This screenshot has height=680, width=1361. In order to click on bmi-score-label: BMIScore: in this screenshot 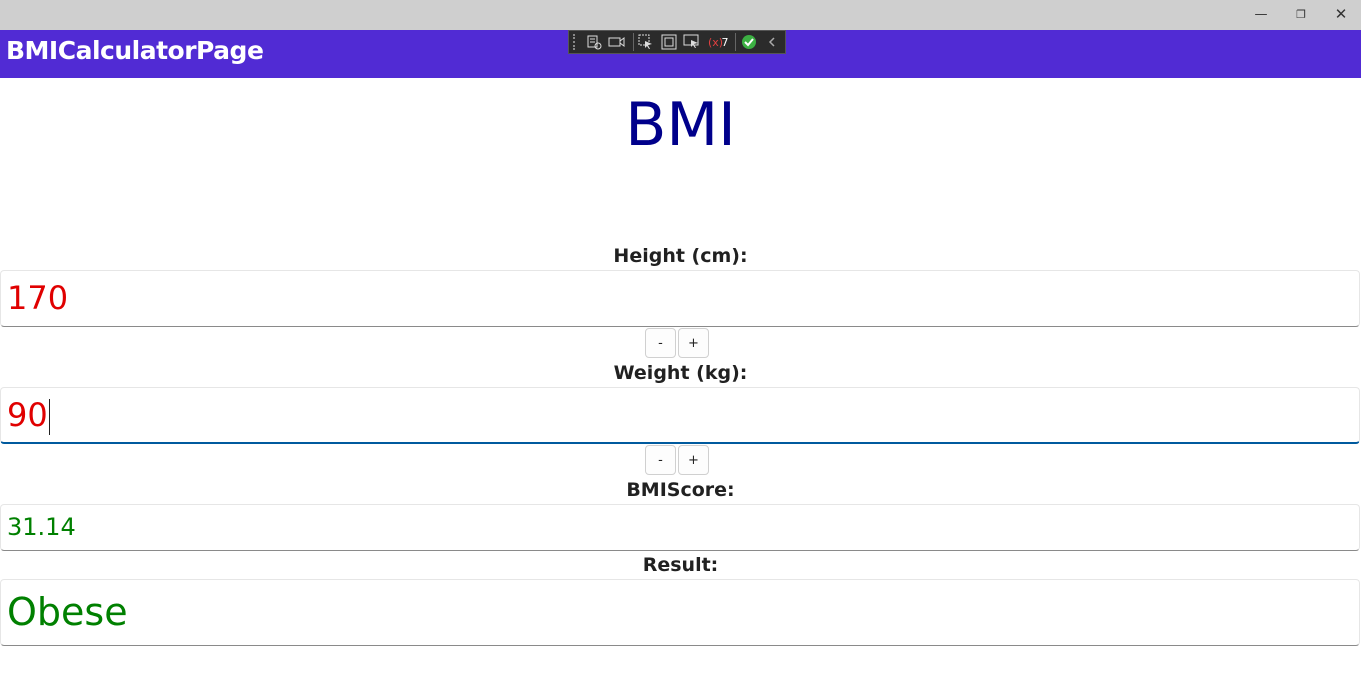, I will do `click(680, 490)`.